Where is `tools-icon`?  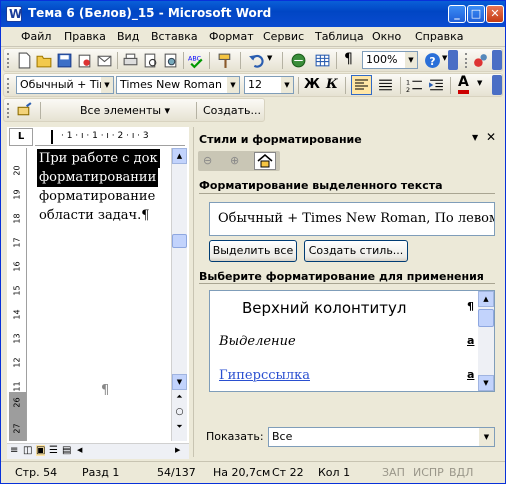
tools-icon is located at coordinates (480, 60).